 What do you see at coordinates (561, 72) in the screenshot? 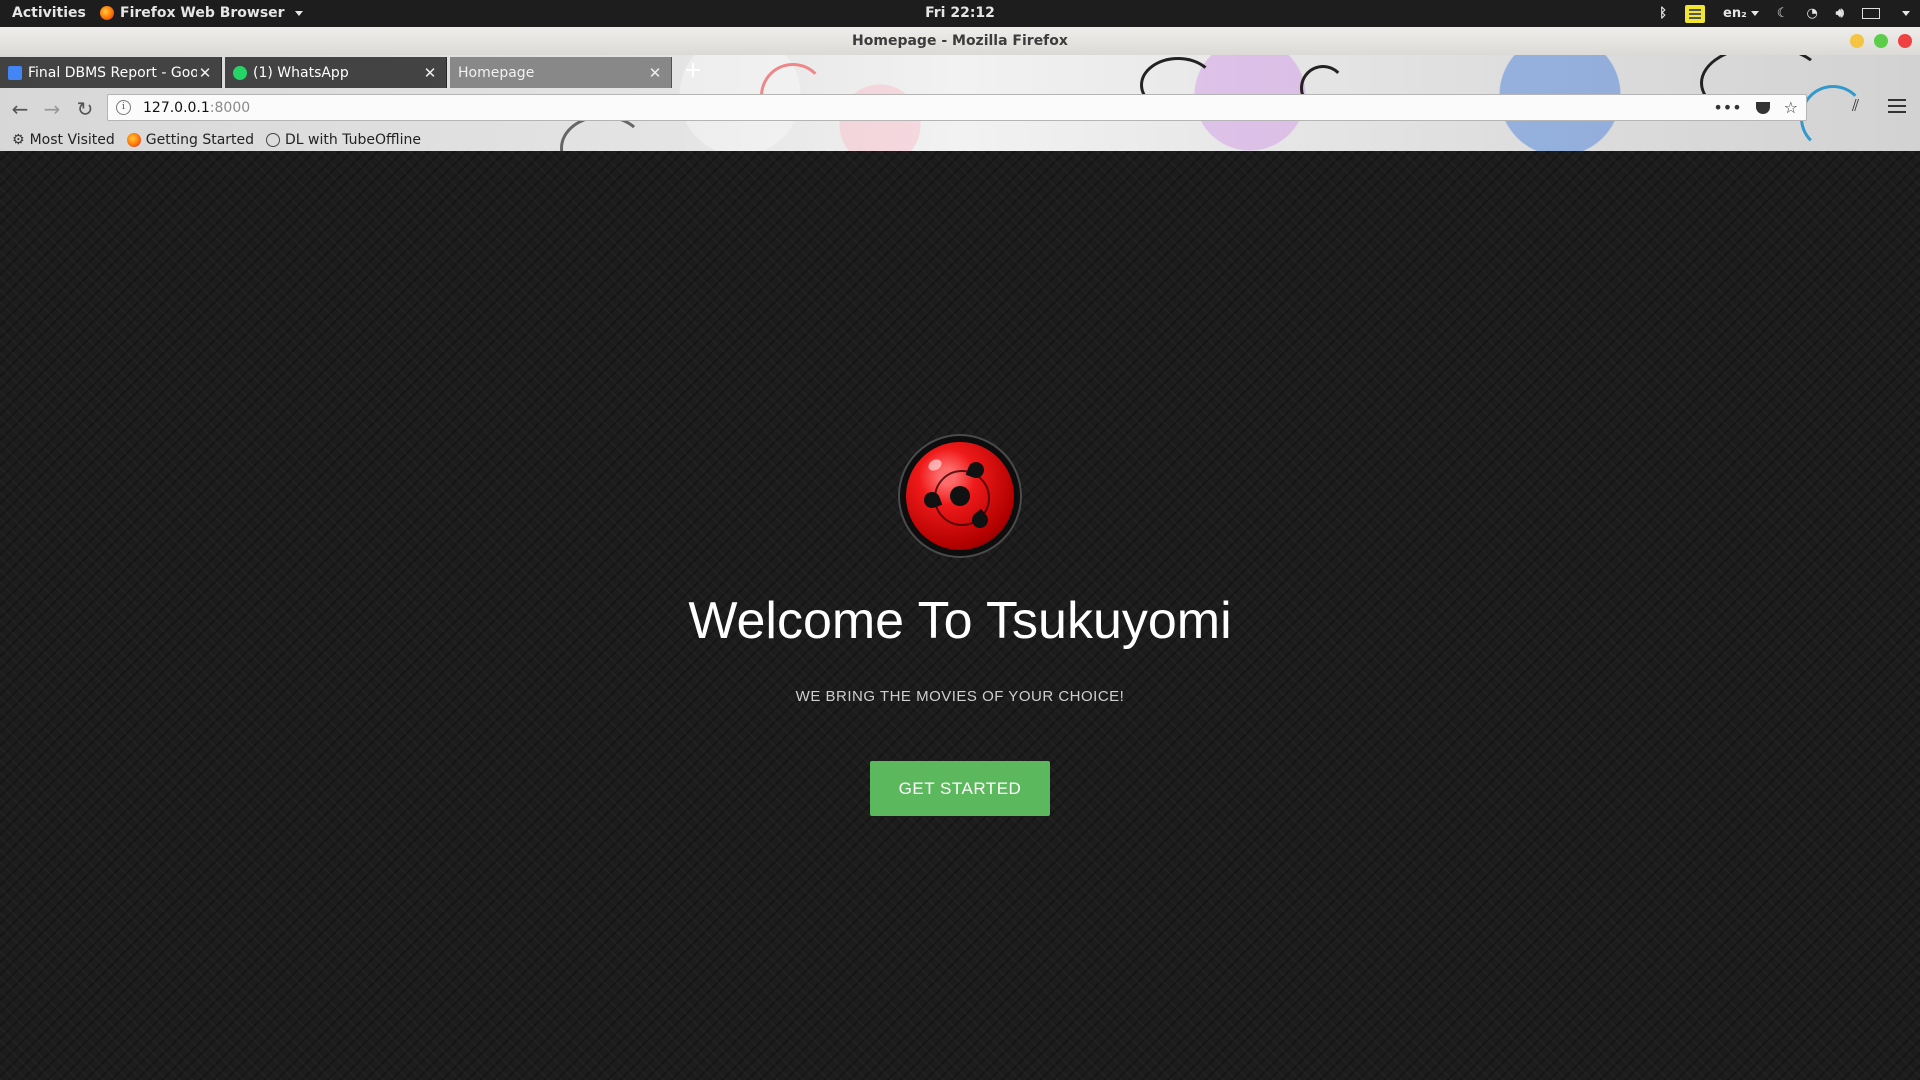
I see `tab-homepage: Homepage ✕` at bounding box center [561, 72].